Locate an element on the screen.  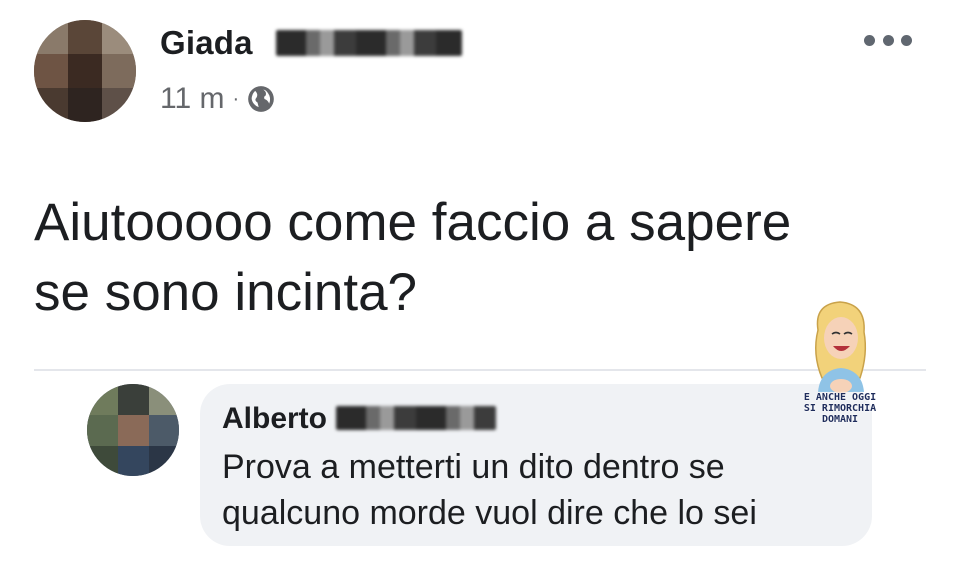
globe-icon is located at coordinates (261, 99).